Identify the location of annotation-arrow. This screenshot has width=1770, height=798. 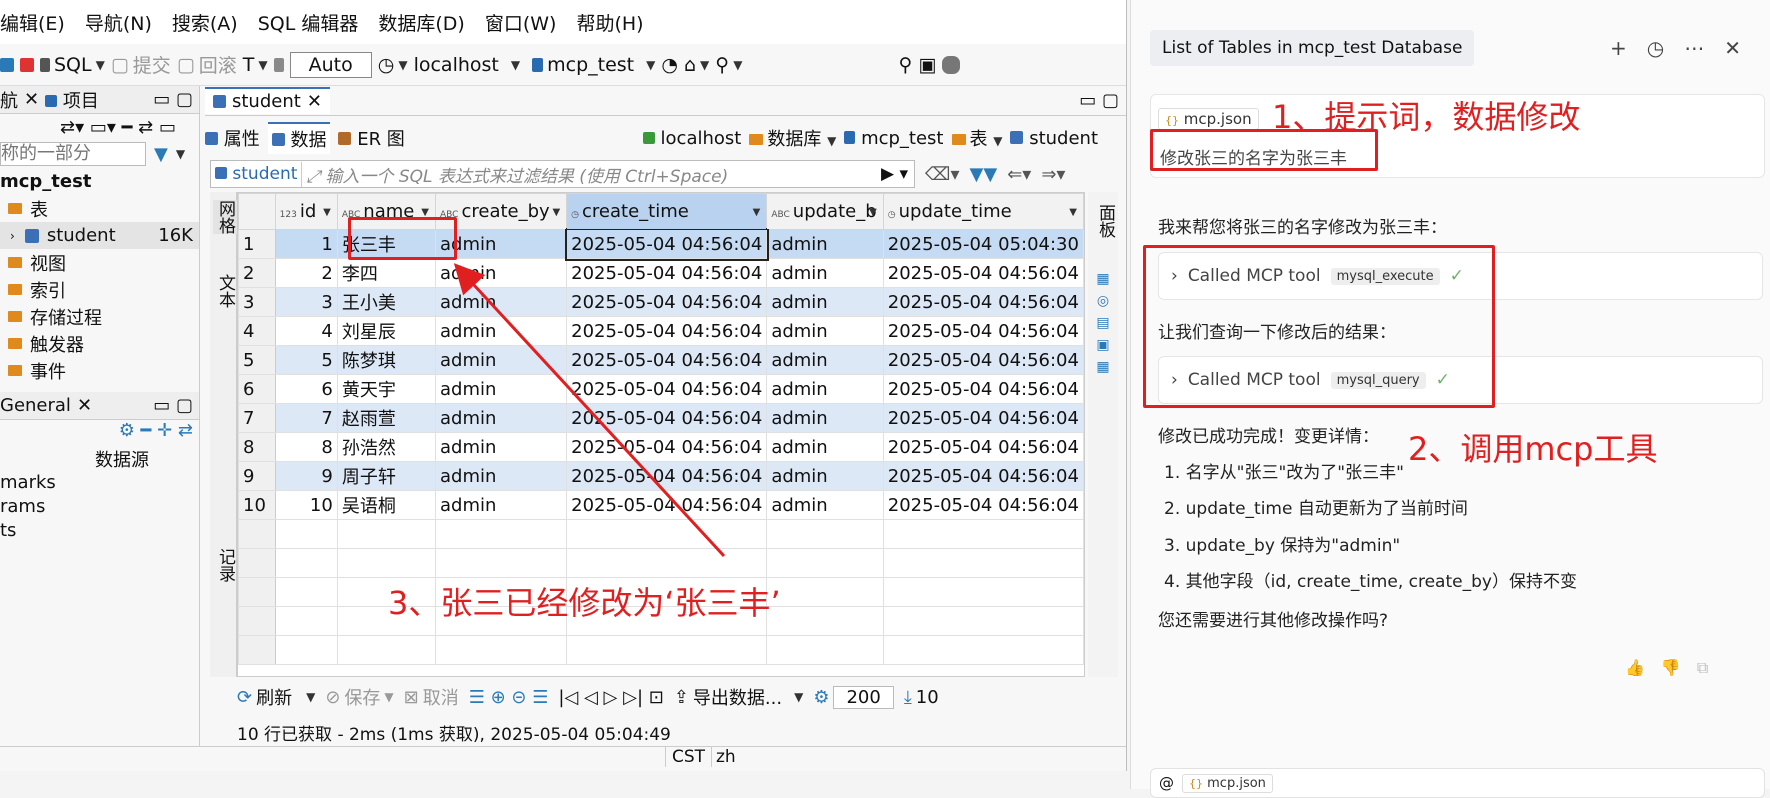
(589, 410).